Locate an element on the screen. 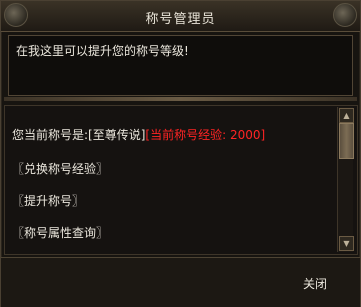 The height and width of the screenshot is (307, 361). current-title-text: 您当前称号是:[至尊传说] is located at coordinates (79, 135).